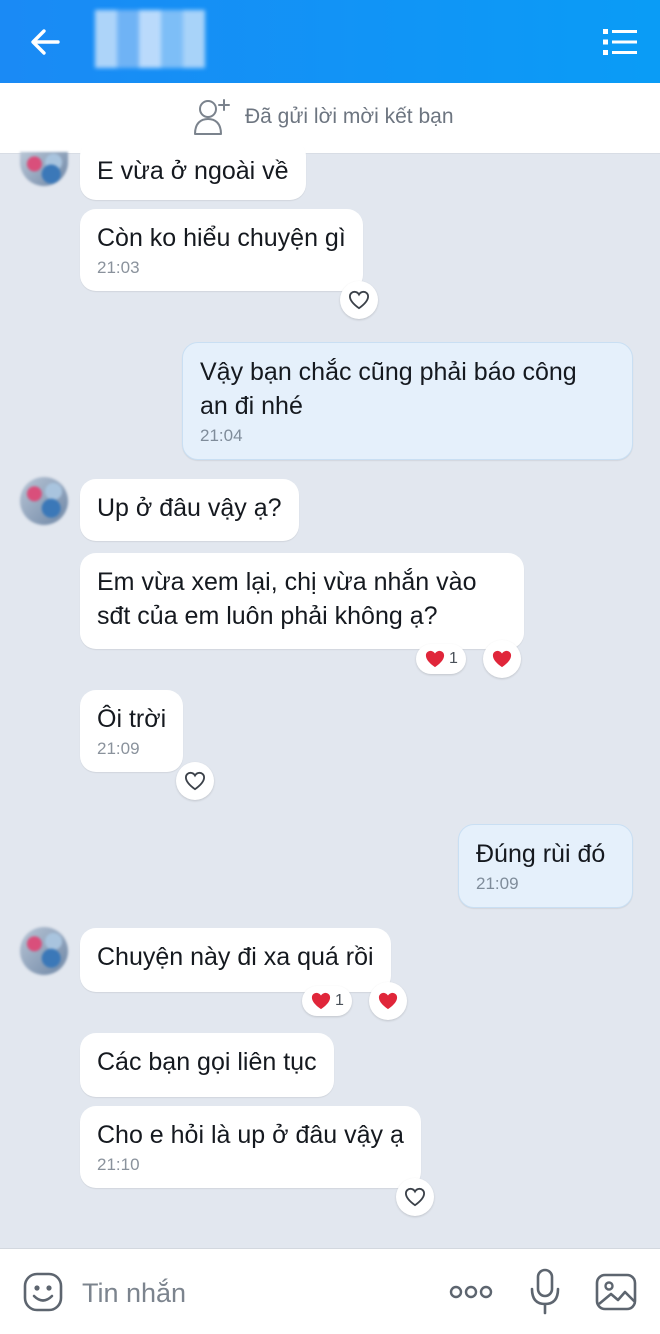 The height and width of the screenshot is (1334, 660). What do you see at coordinates (207, 1062) in the screenshot?
I see `message-text: Các bạn gọi liên tục` at bounding box center [207, 1062].